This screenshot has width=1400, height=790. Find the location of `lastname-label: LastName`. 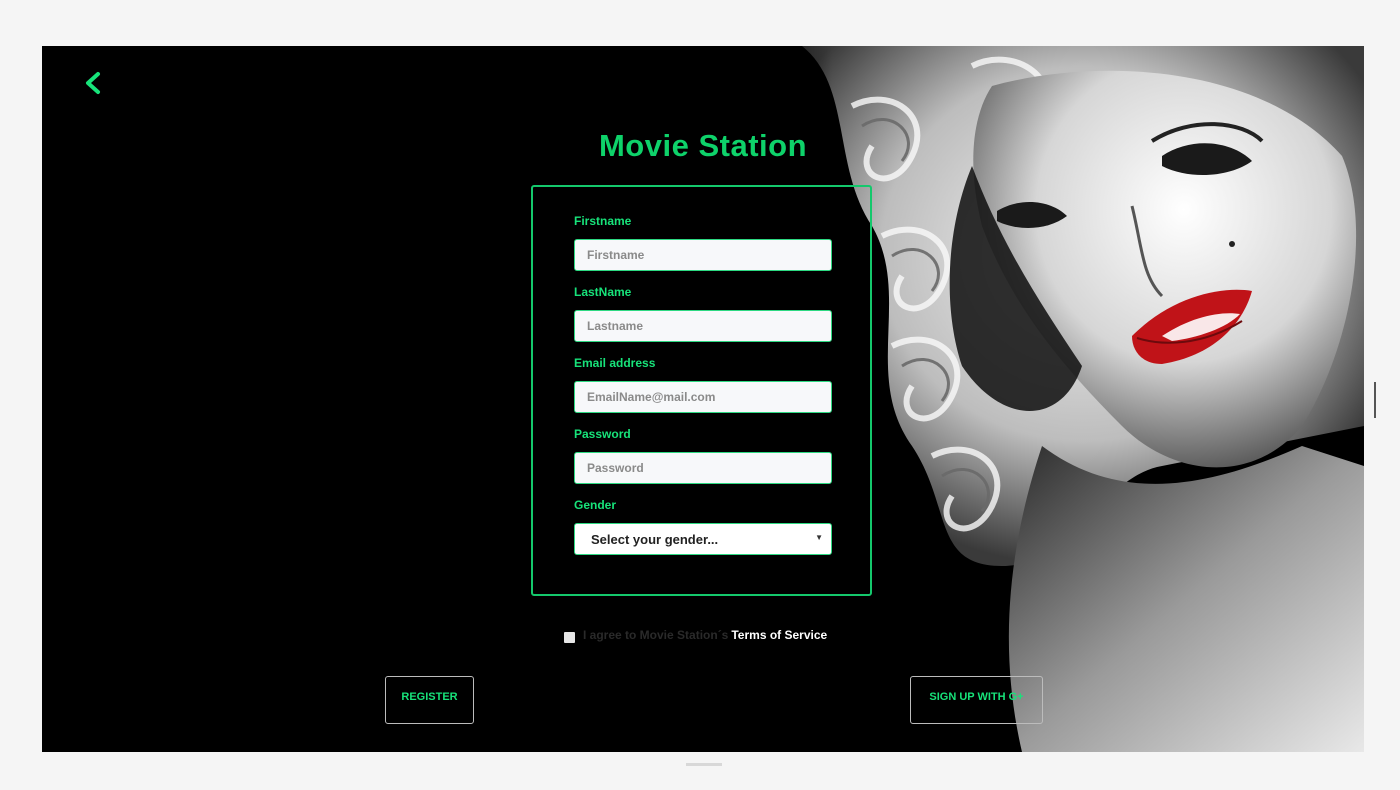

lastname-label: LastName is located at coordinates (603, 292).